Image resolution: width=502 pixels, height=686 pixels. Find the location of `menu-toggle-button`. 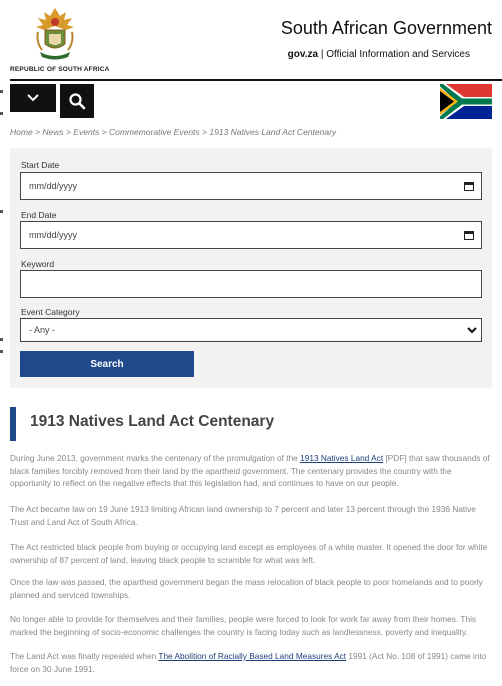

menu-toggle-button is located at coordinates (33, 98).